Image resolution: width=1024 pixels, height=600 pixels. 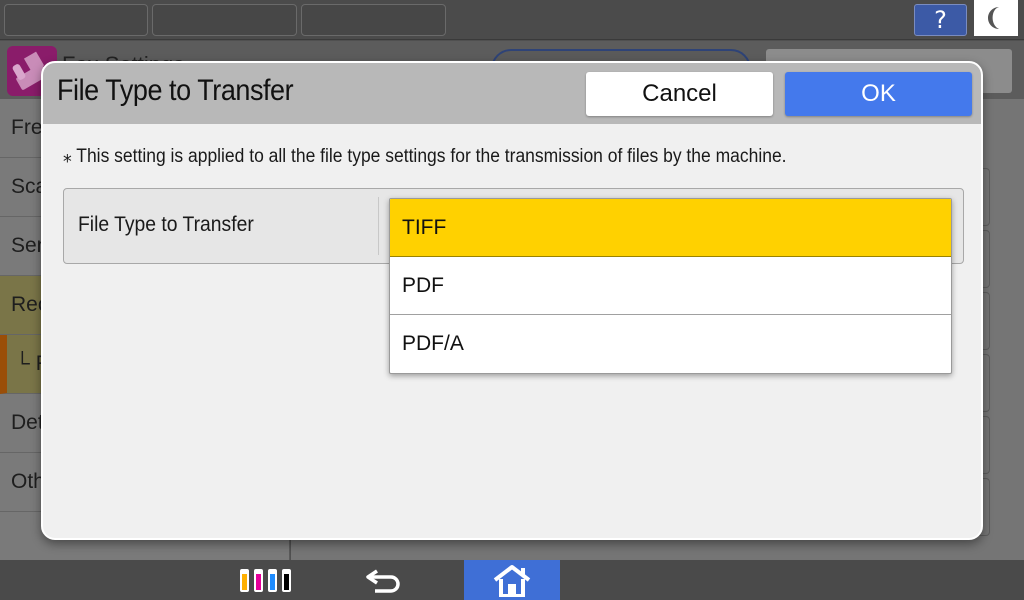 I want to click on help-button: ?, so click(x=940, y=20).